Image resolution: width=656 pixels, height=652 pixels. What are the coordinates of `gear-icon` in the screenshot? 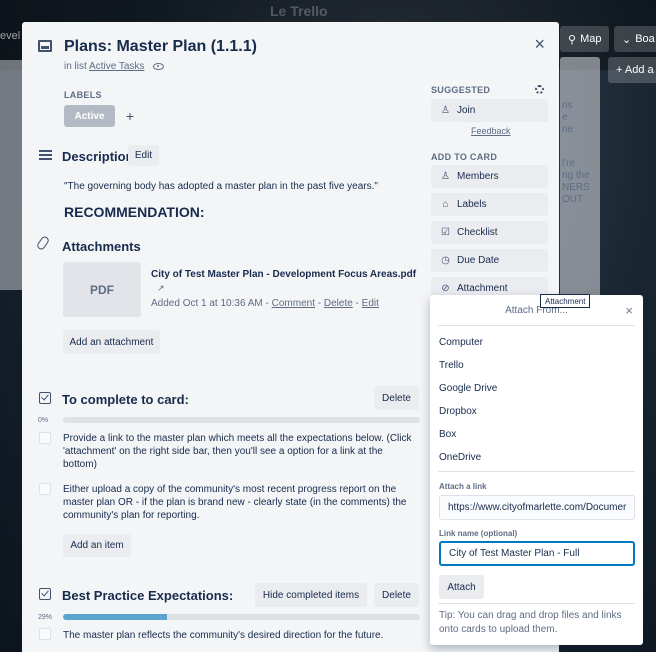 It's located at (539, 89).